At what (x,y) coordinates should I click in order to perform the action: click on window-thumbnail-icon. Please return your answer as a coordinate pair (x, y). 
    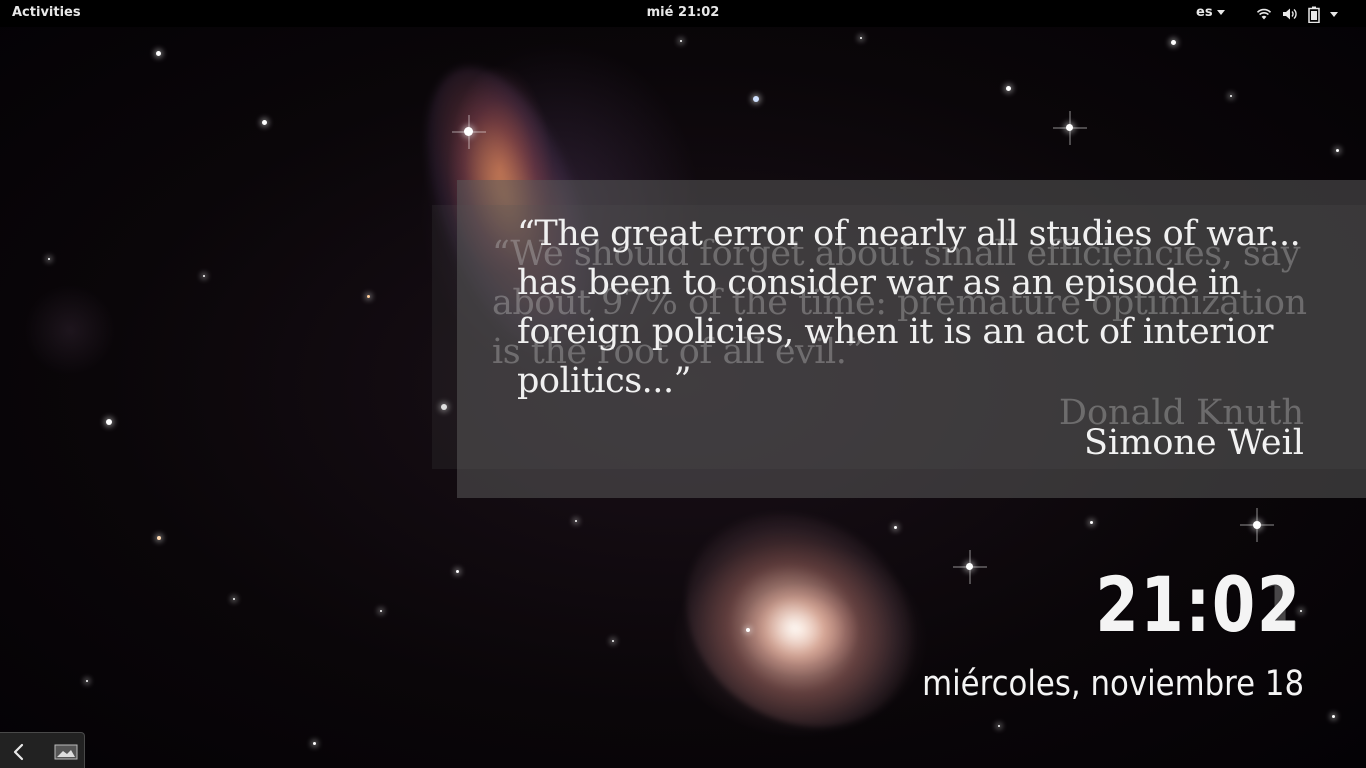
    Looking at the image, I should click on (66, 752).